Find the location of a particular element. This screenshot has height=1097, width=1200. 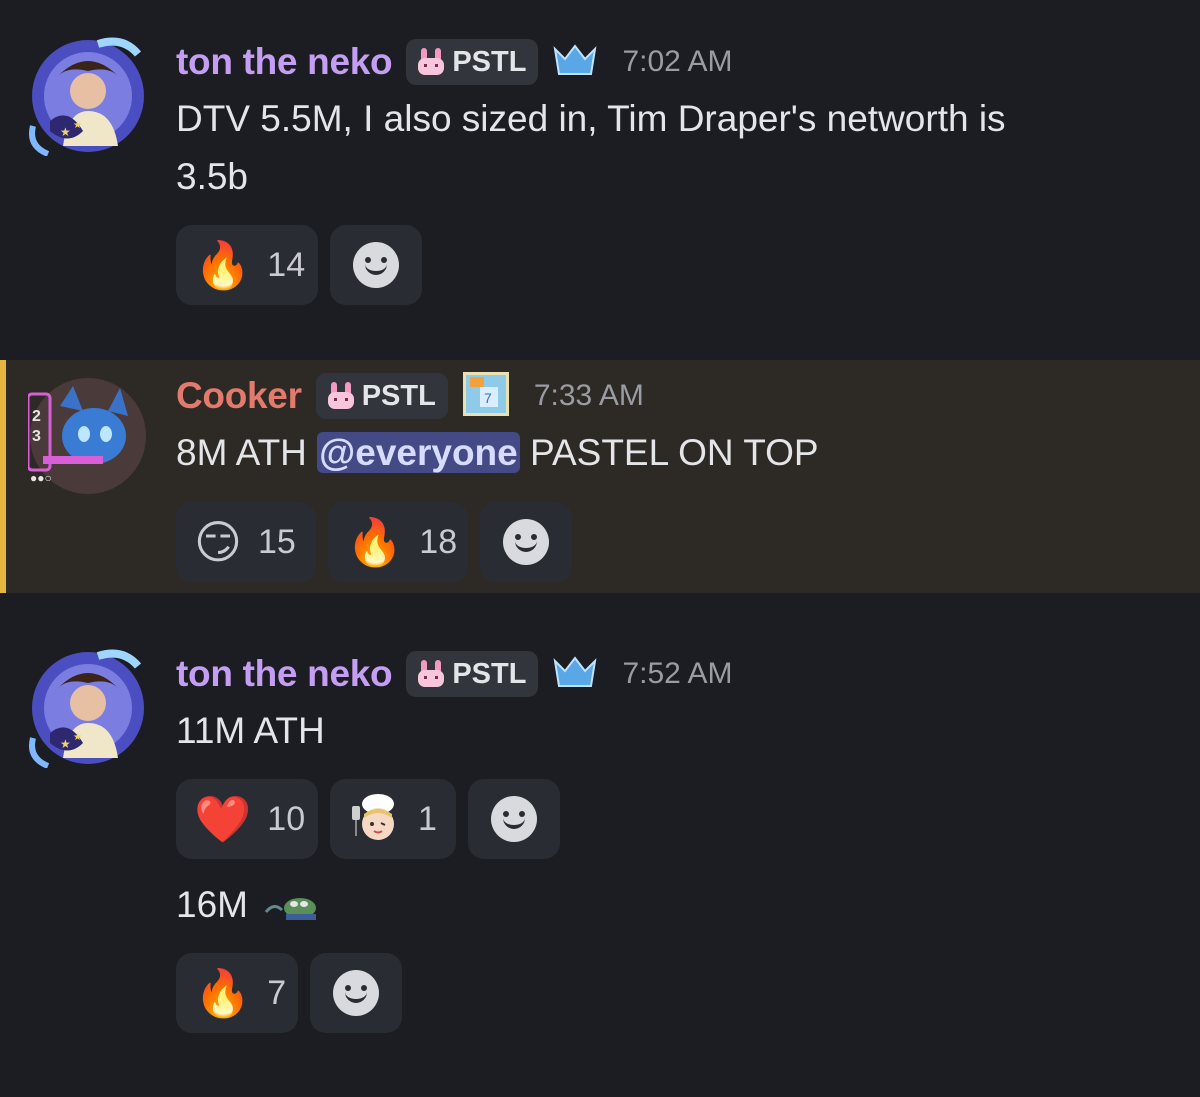

message-line: 16M is located at coordinates (212, 904).